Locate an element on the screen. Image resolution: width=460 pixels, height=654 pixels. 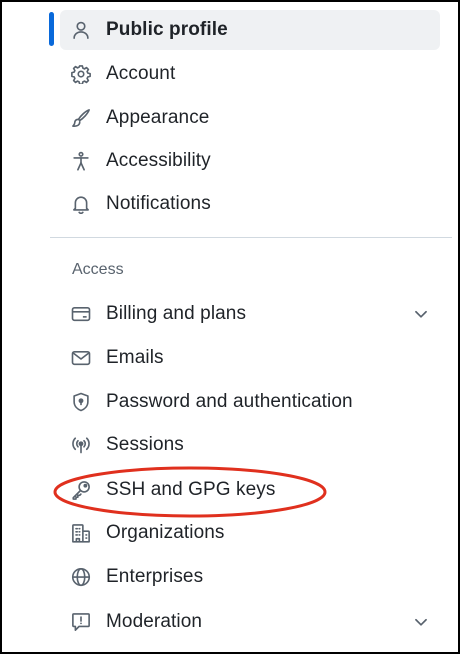
globe-icon is located at coordinates (81, 577).